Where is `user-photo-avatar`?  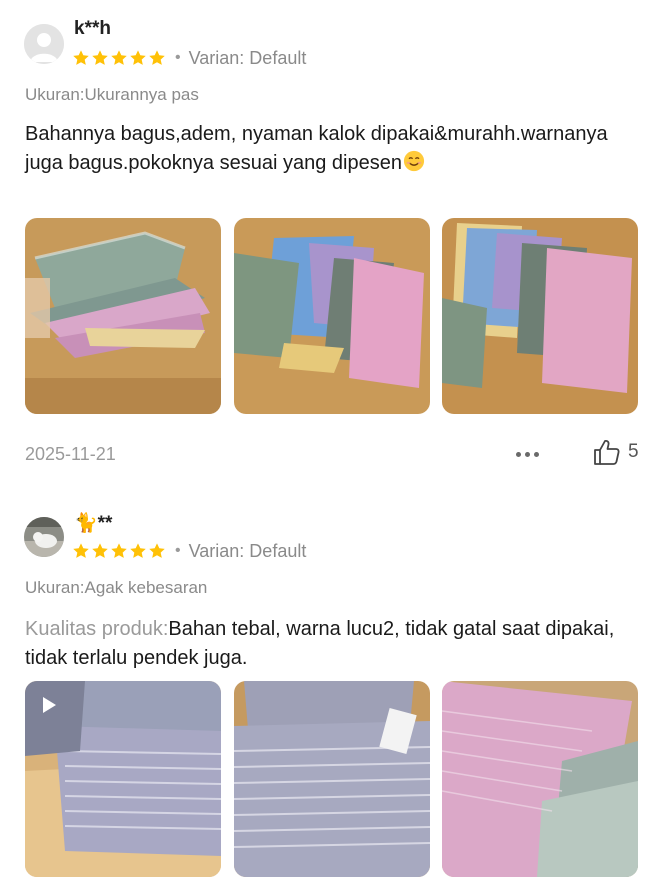
user-photo-avatar is located at coordinates (44, 537).